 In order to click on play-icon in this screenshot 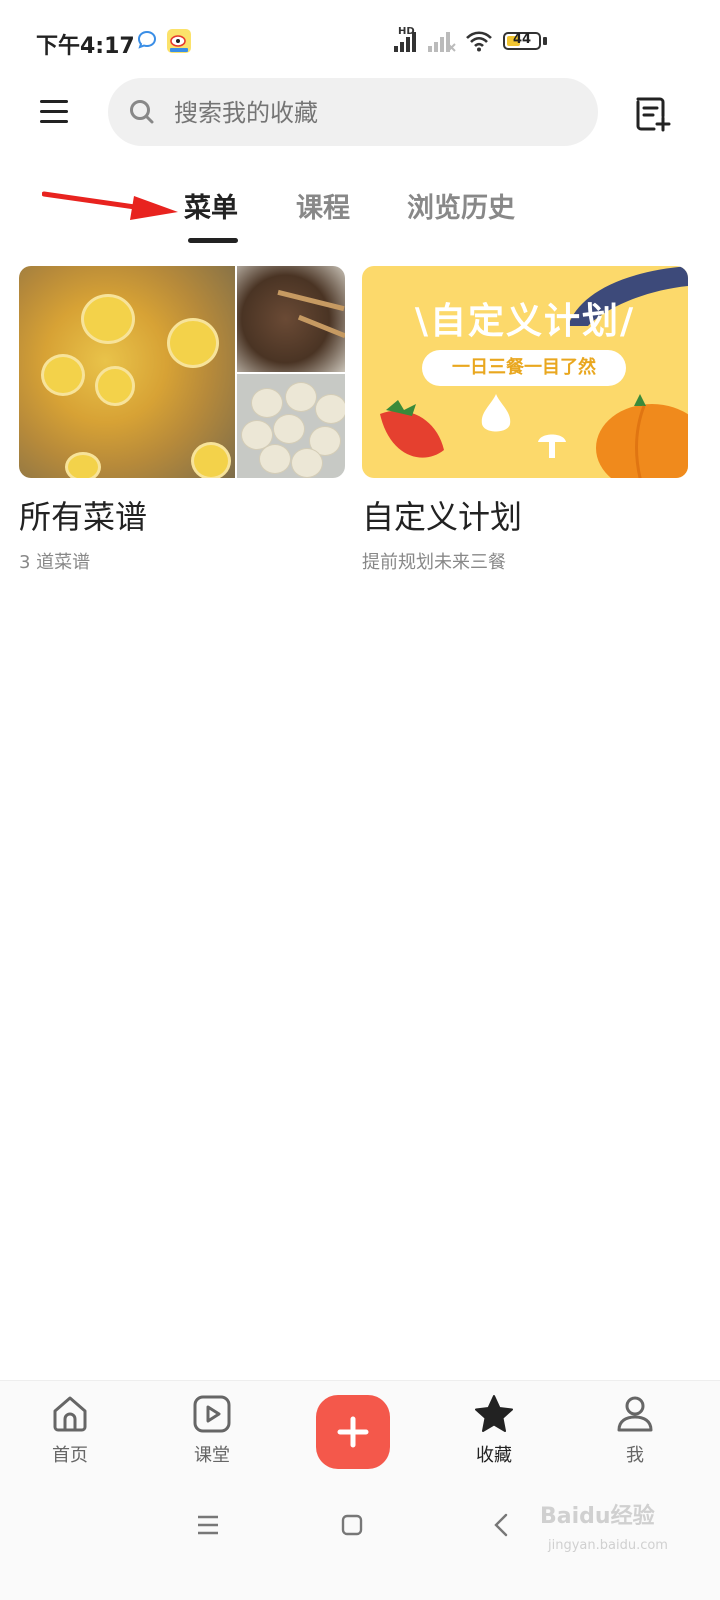, I will do `click(212, 1414)`.